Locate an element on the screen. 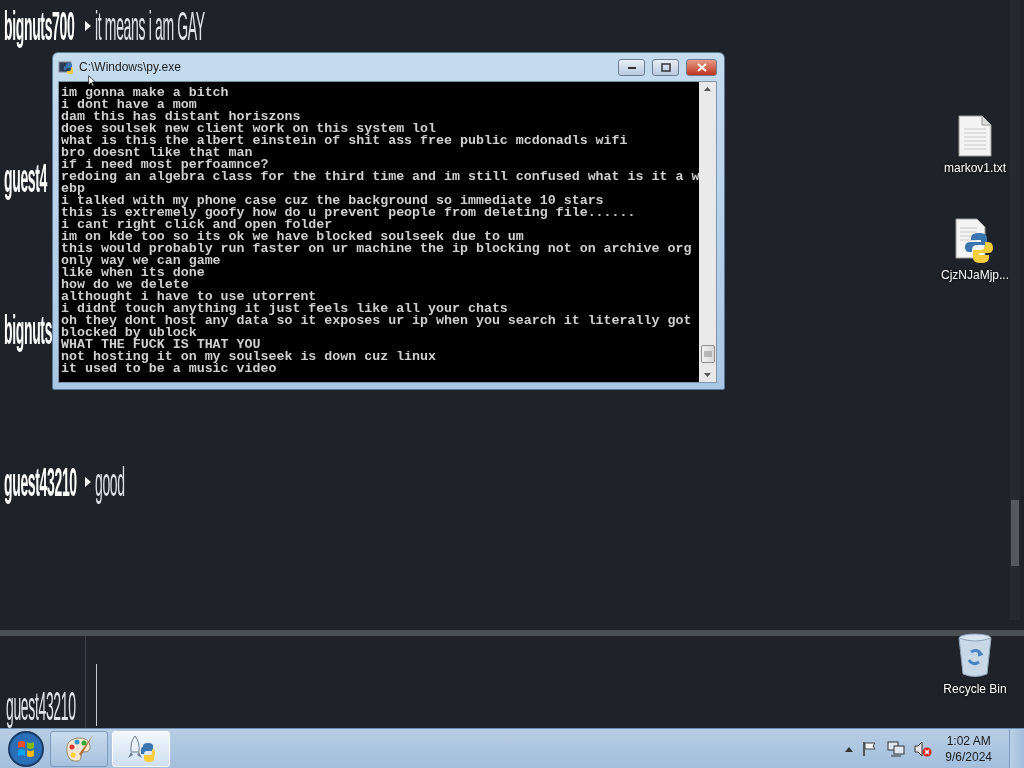 This screenshot has width=1024, height=768. username: bignuts700 is located at coordinates (39, 26).